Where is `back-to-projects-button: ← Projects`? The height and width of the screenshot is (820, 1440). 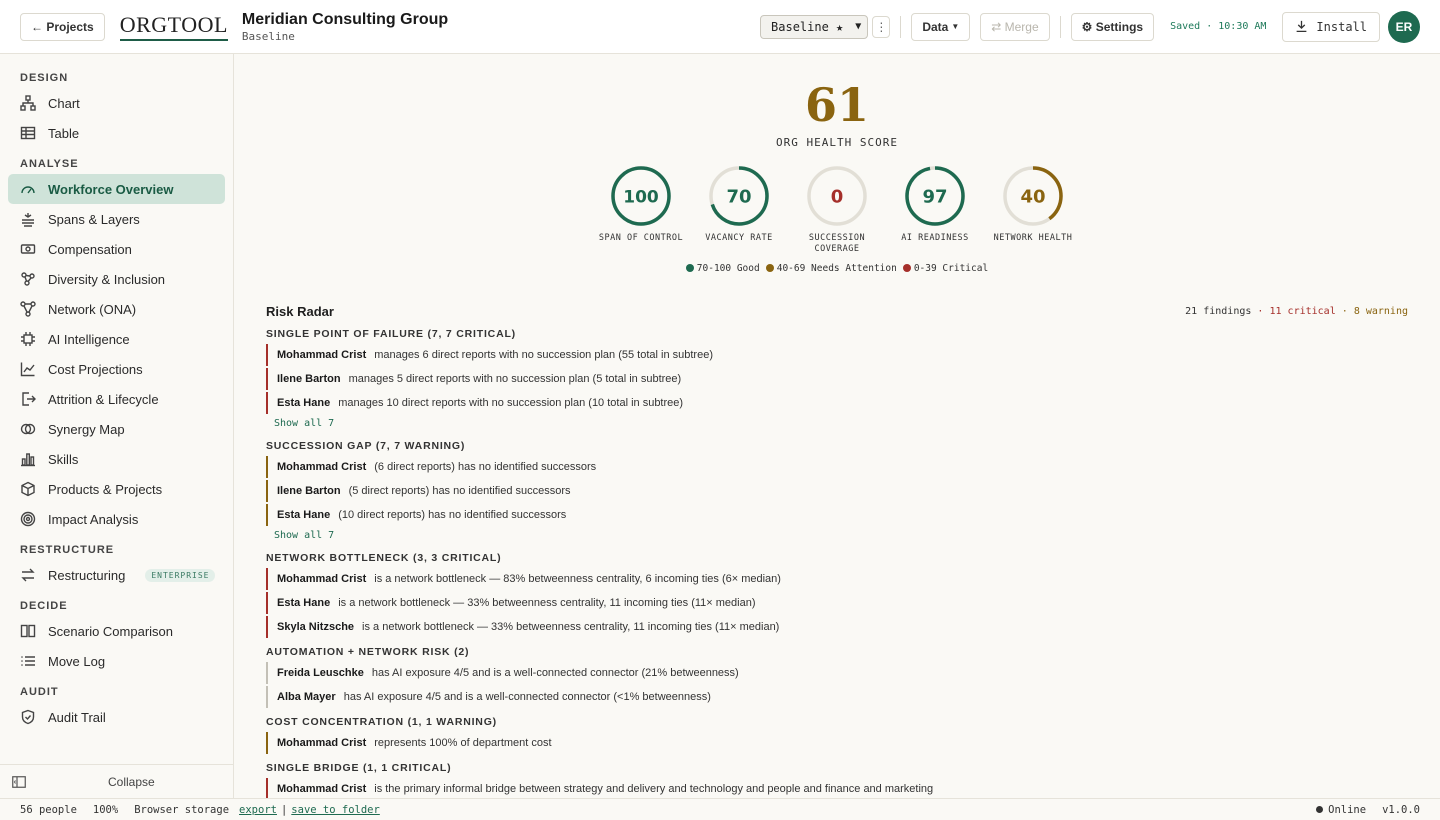
back-to-projects-button: ← Projects is located at coordinates (62, 26).